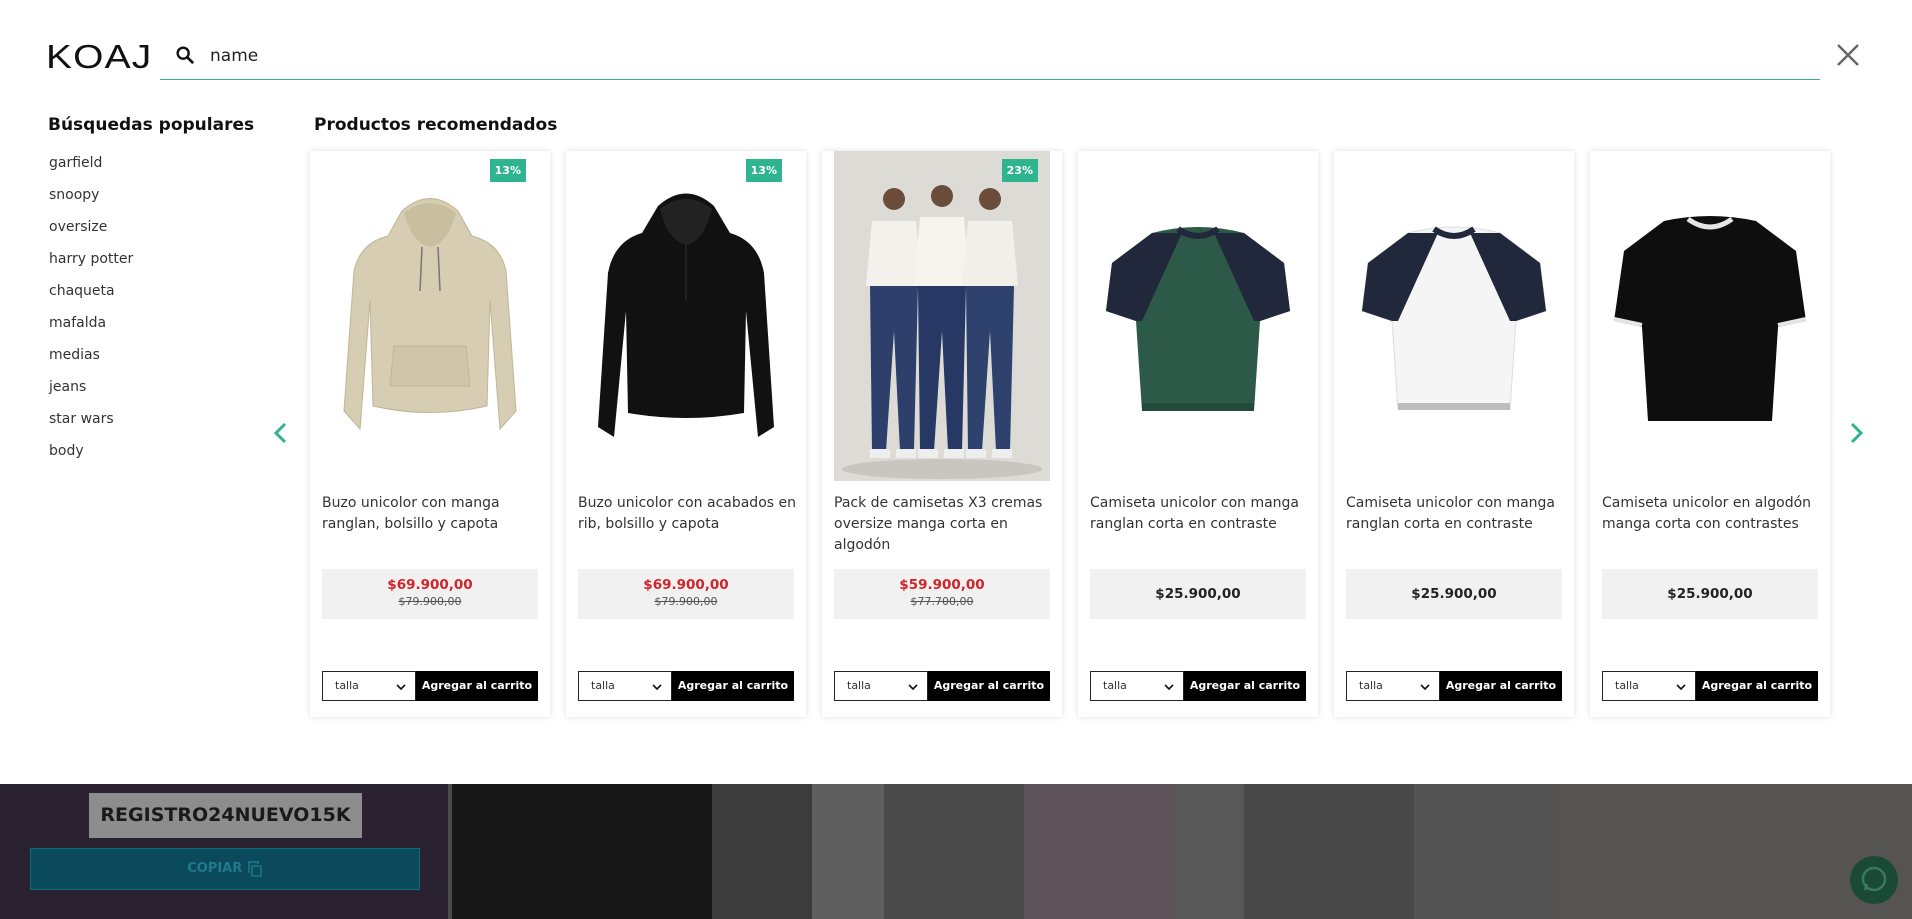  I want to click on popular-search-item: mafalda, so click(91, 329).